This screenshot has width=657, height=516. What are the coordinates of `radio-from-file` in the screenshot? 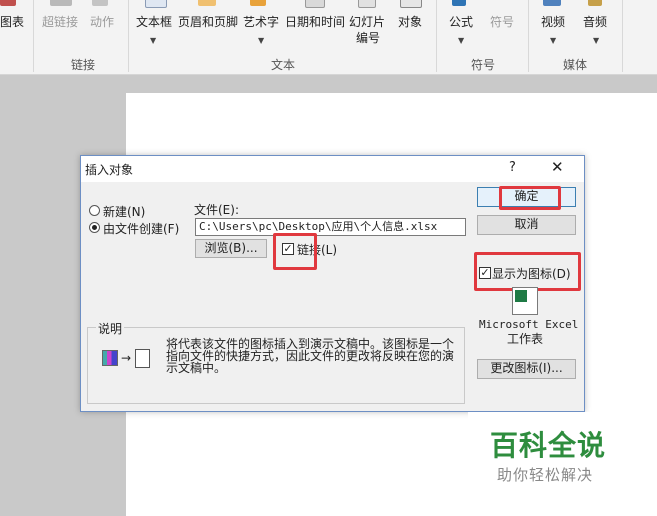 It's located at (94, 227).